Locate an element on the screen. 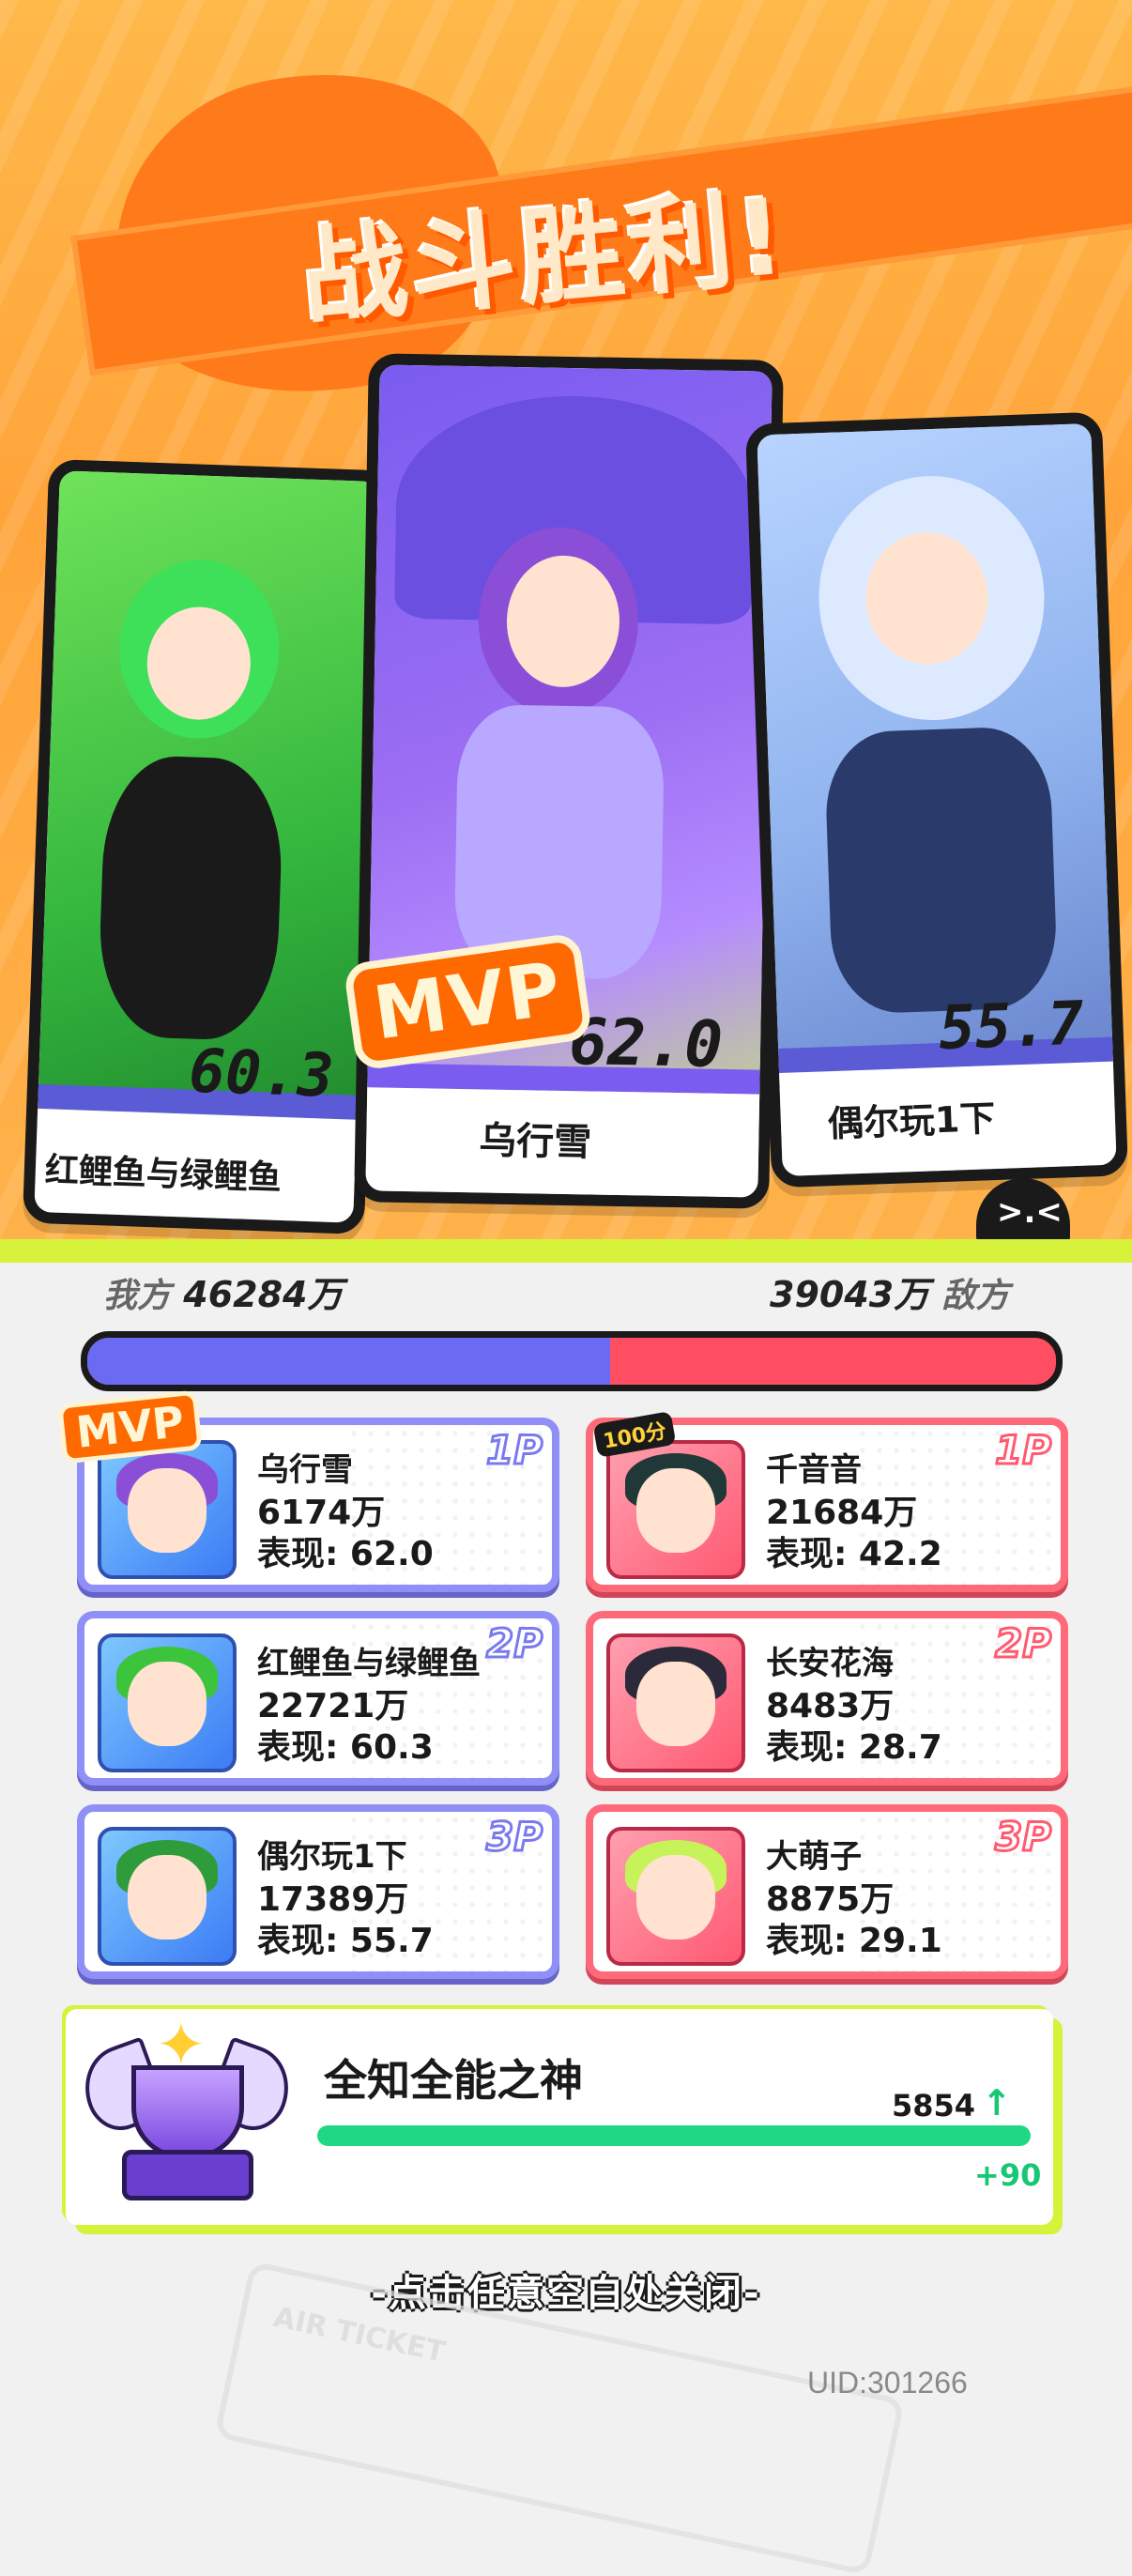  user-id: UID:301266 is located at coordinates (887, 2383).